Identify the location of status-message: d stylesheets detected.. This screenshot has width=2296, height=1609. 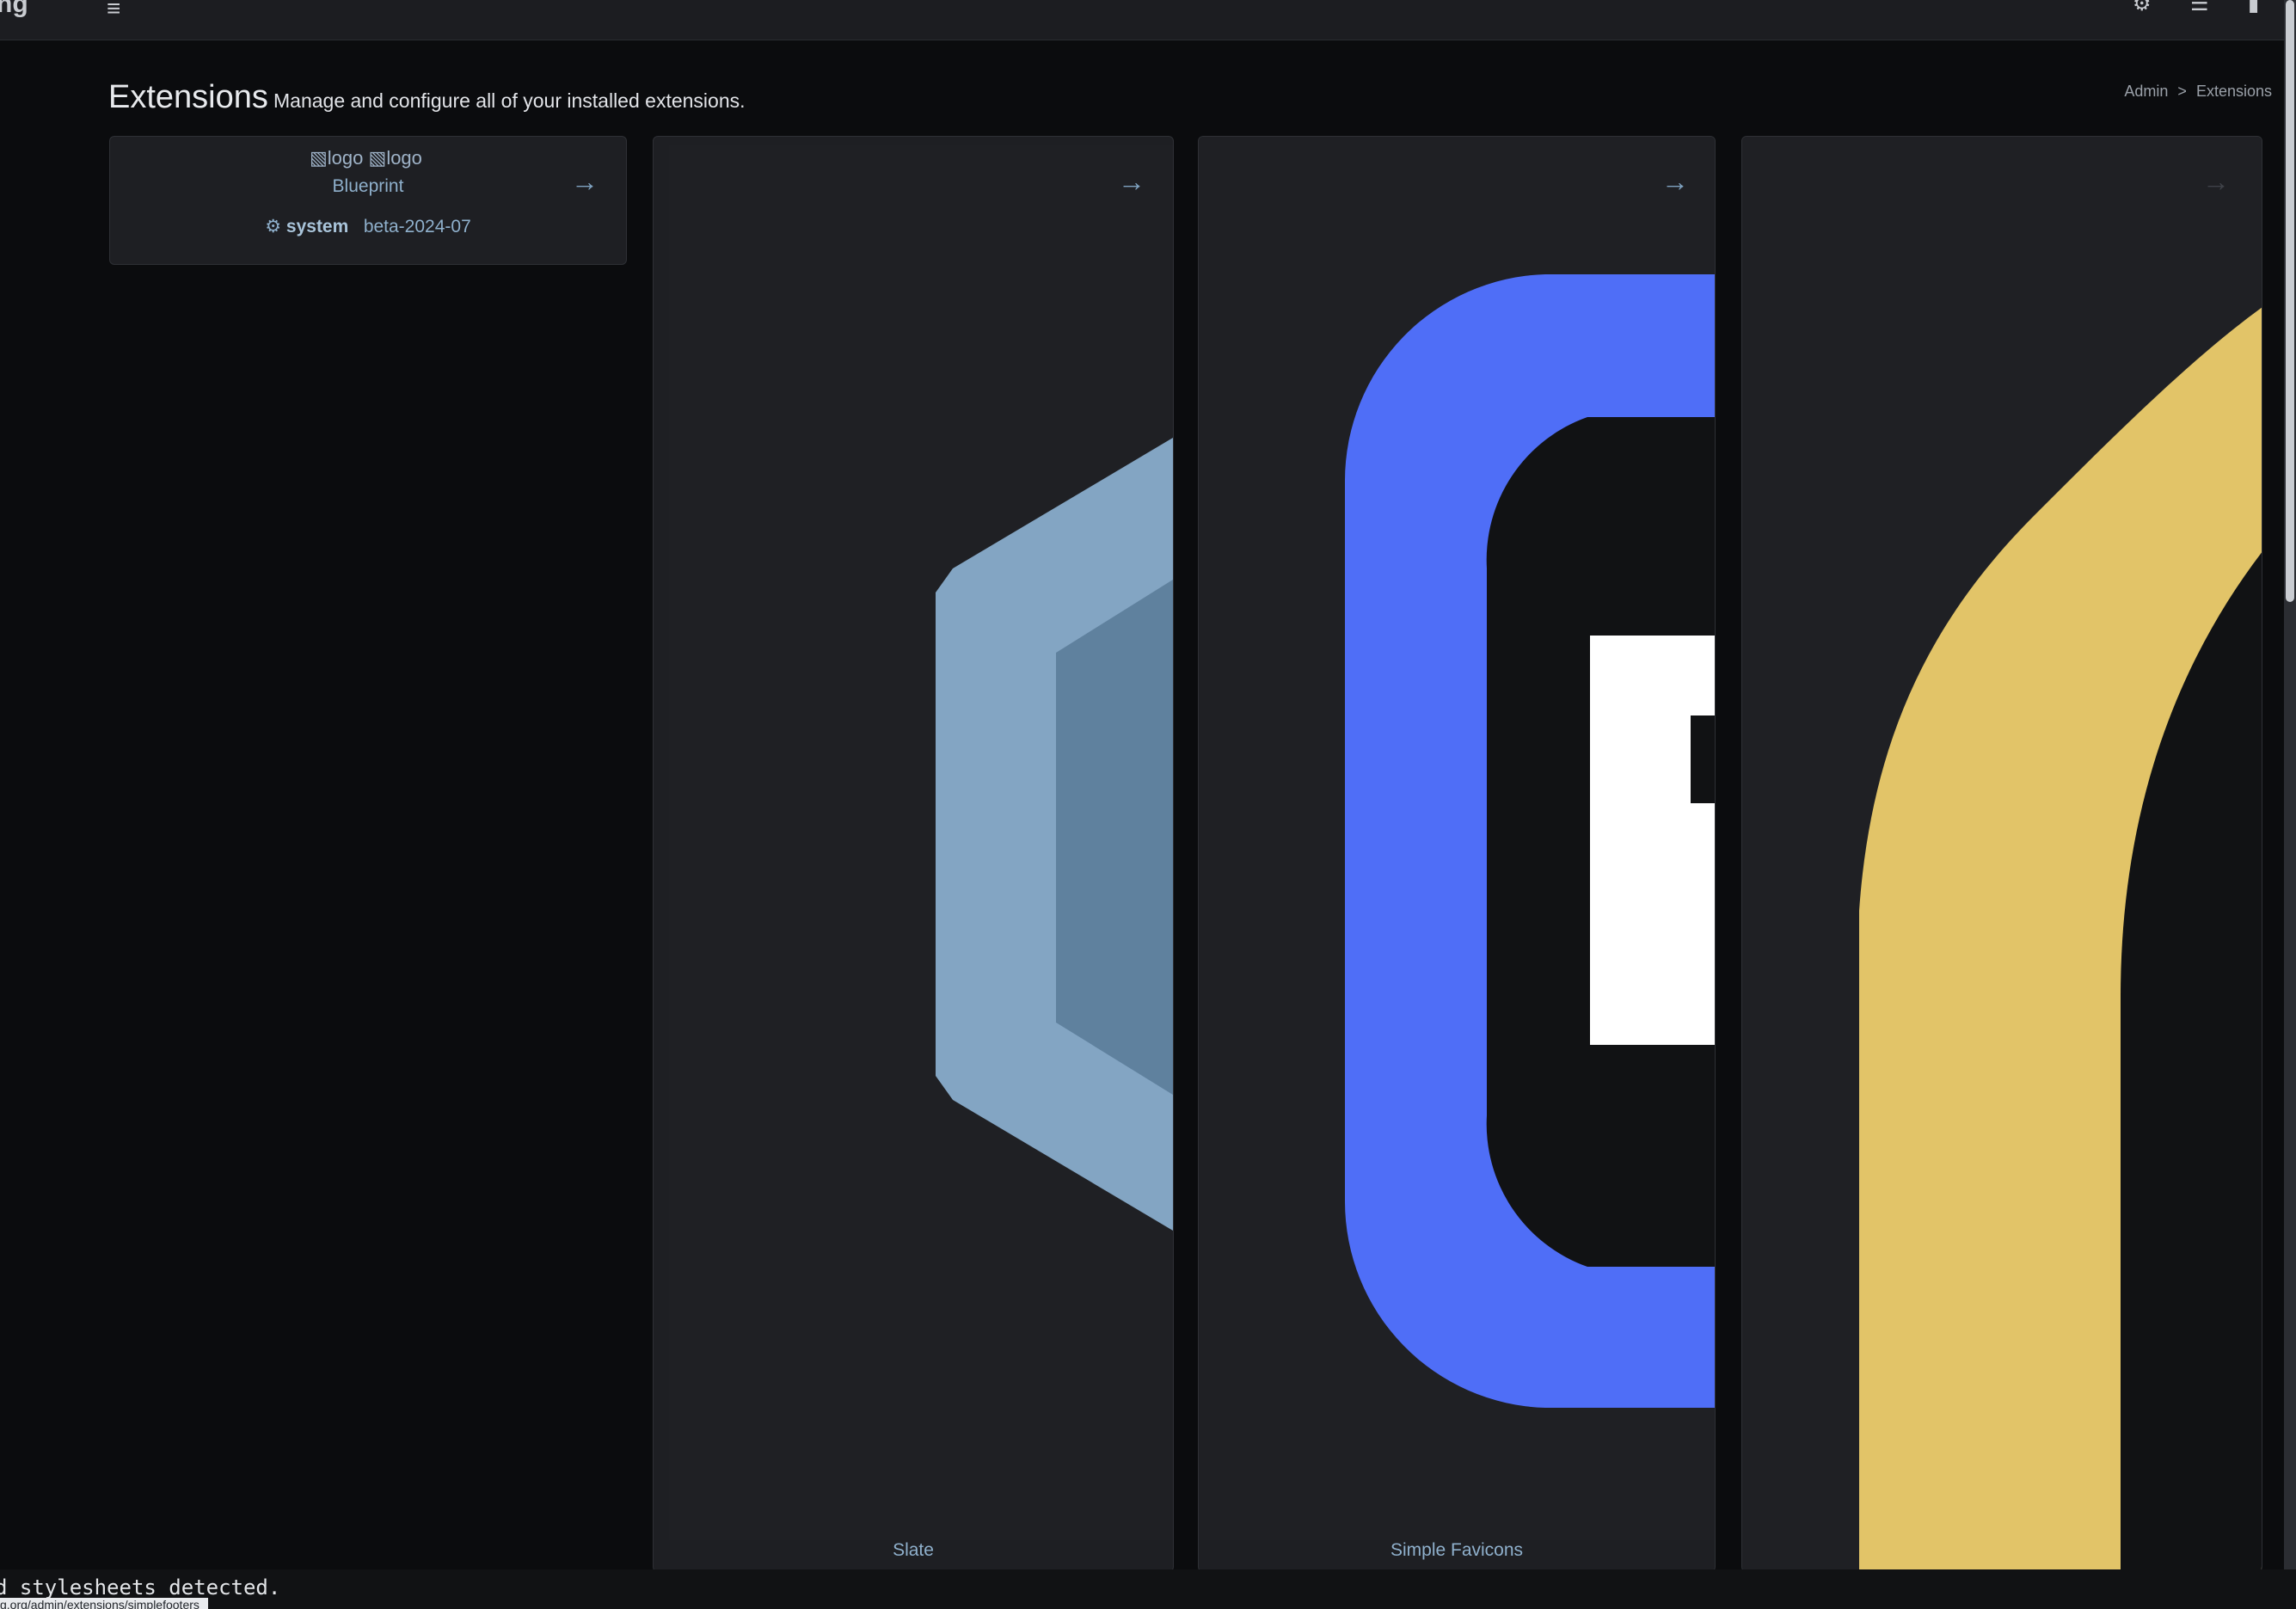
(140, 1587).